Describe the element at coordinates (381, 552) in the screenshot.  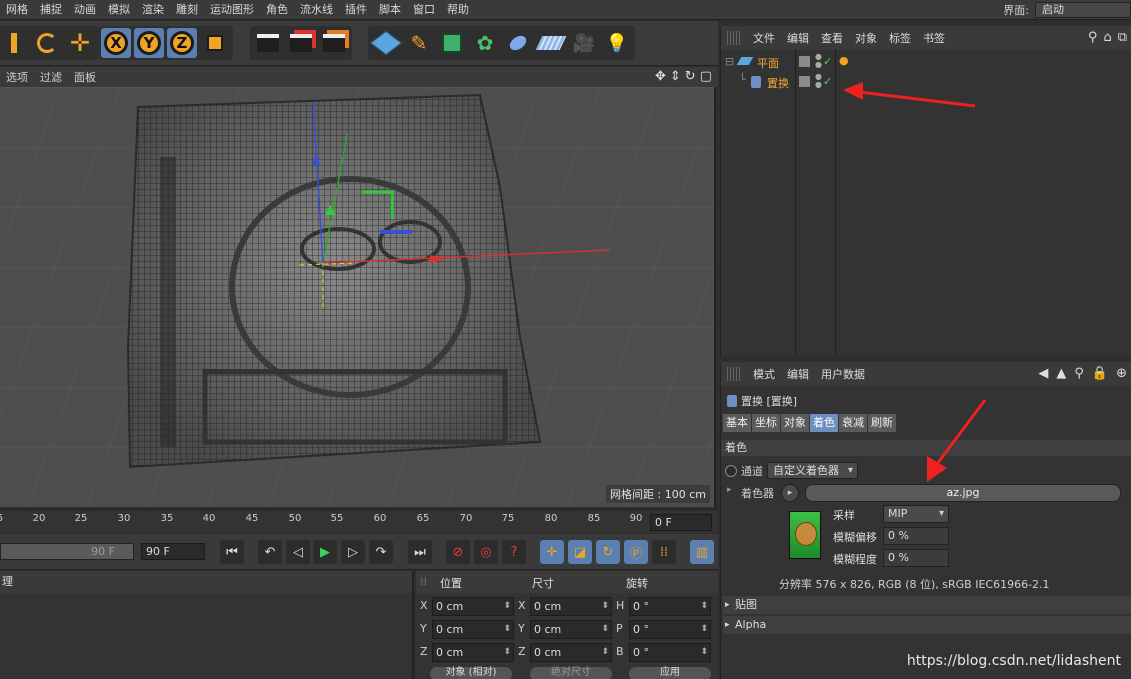
I see `next-key-icon: ↷` at that location.